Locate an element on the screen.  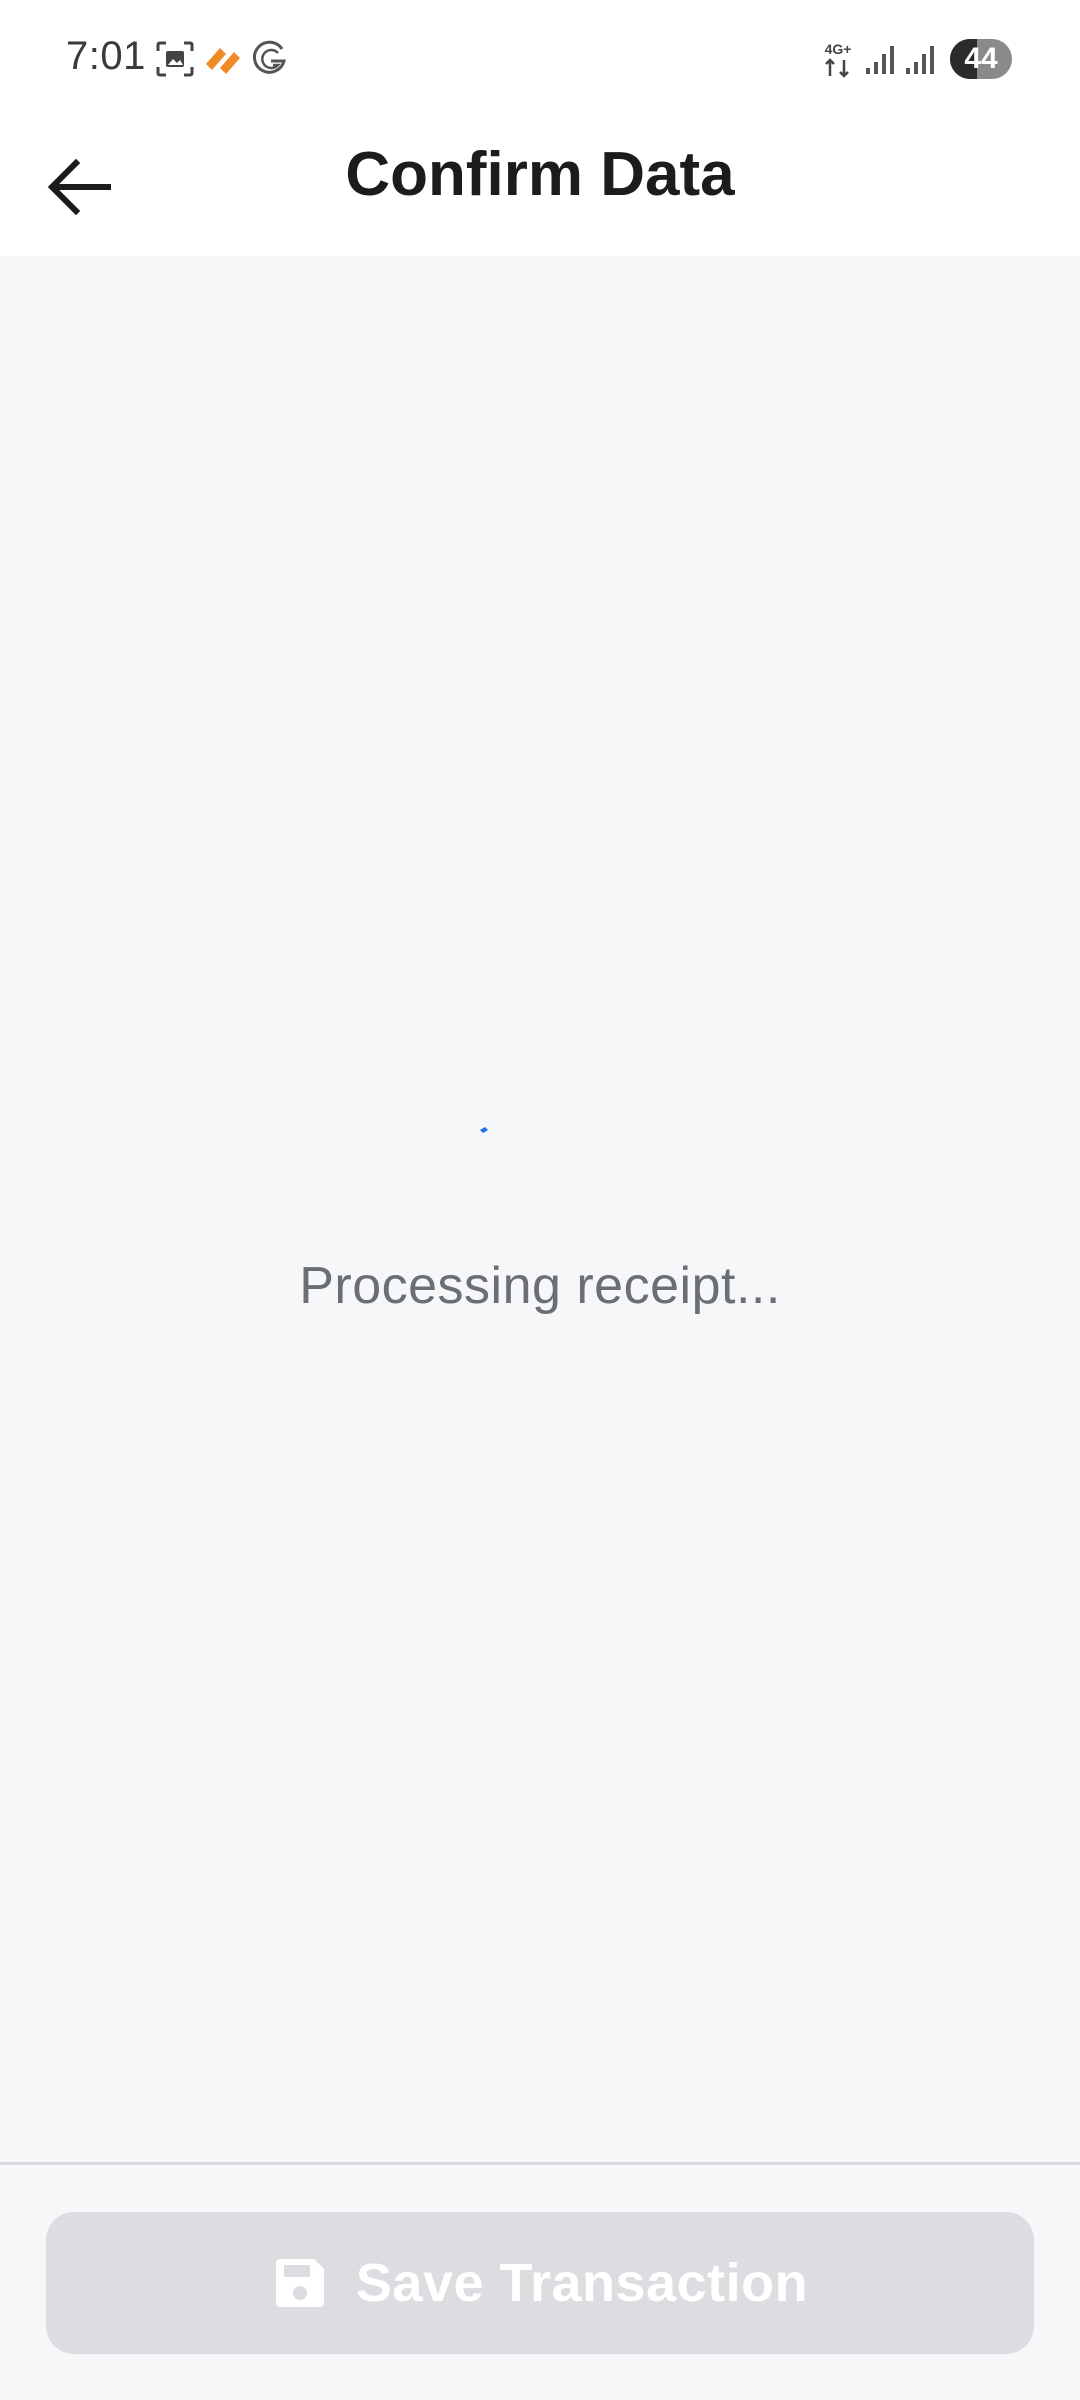
network-4g-icon: 4G+ is located at coordinates (838, 60).